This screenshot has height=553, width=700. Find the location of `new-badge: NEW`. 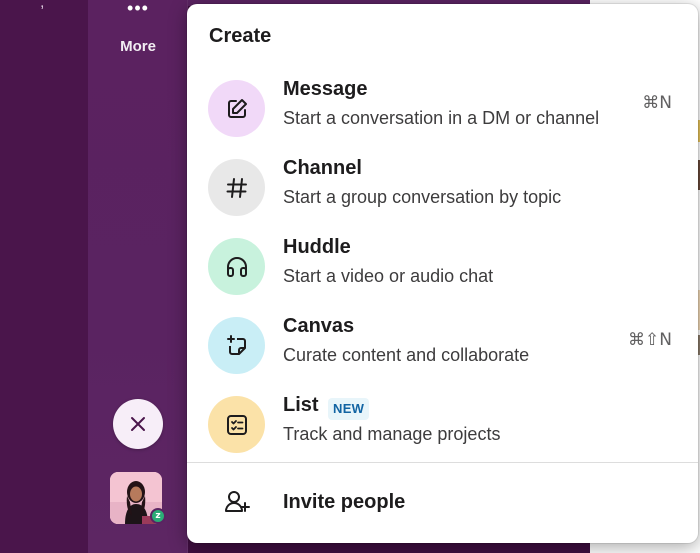

new-badge: NEW is located at coordinates (349, 409).